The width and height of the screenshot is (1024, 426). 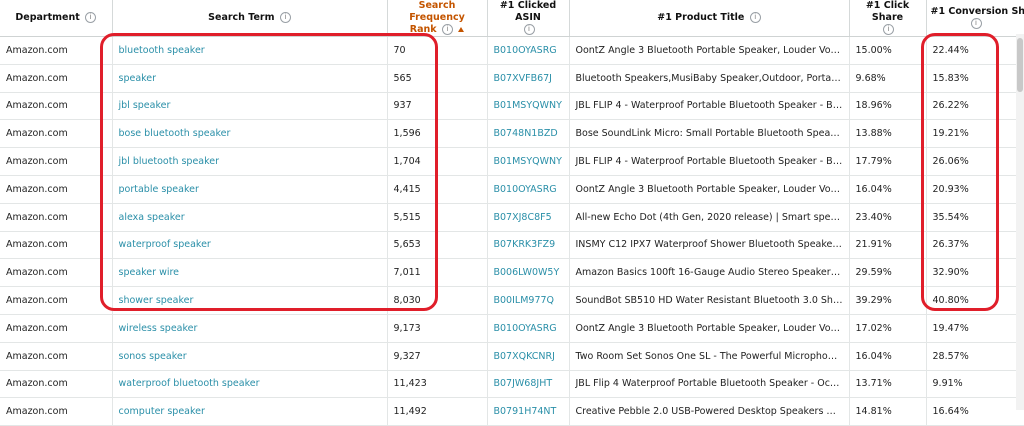 What do you see at coordinates (437, 134) in the screenshot?
I see `rank-cell: 1,596` at bounding box center [437, 134].